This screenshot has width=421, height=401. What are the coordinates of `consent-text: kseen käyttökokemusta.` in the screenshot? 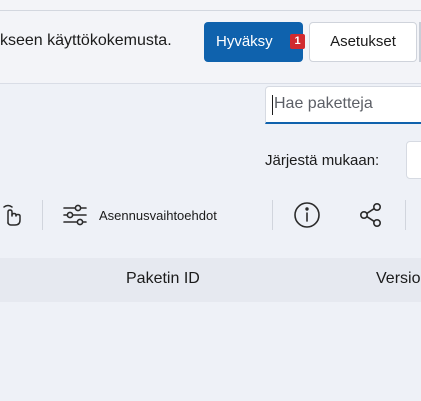 It's located at (86, 40).